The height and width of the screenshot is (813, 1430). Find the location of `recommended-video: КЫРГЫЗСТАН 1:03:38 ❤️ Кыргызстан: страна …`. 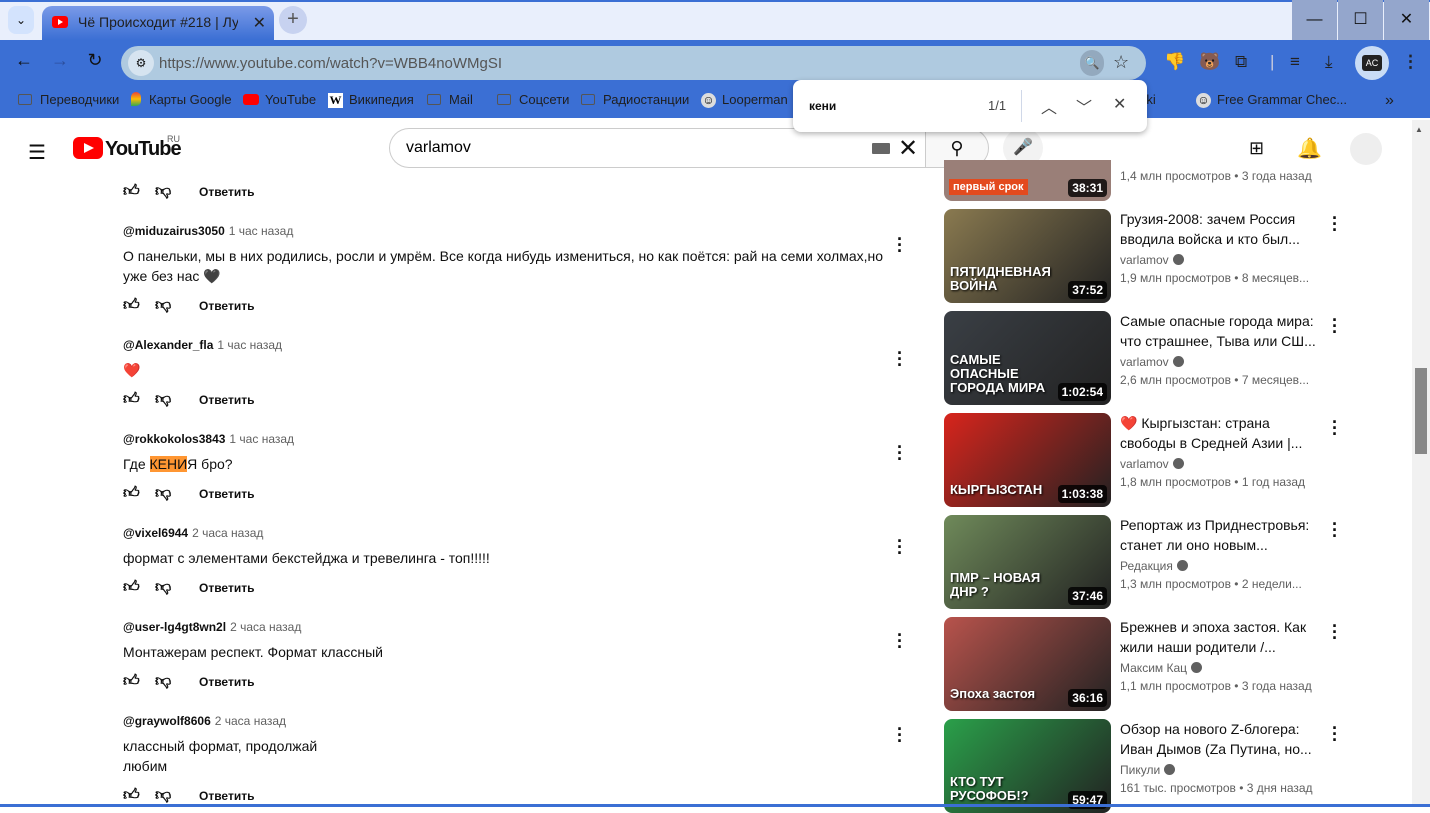

recommended-video: КЫРГЫЗСТАН 1:03:38 ❤️ Кыргызстан: страна … is located at coordinates (1144, 460).